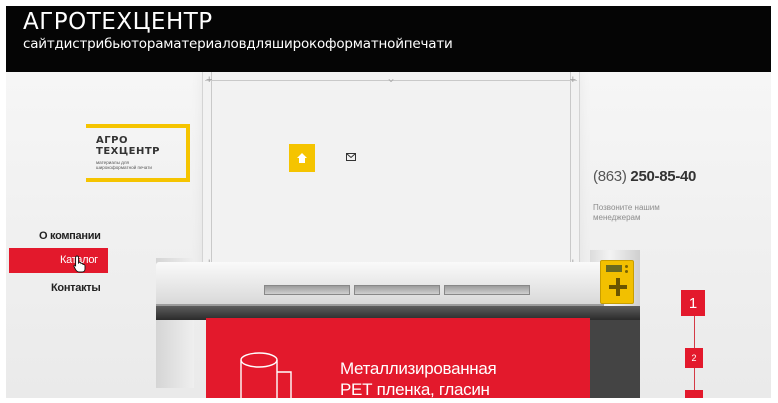 This screenshot has height=403, width=778. I want to click on pager-page-2: 2, so click(694, 358).